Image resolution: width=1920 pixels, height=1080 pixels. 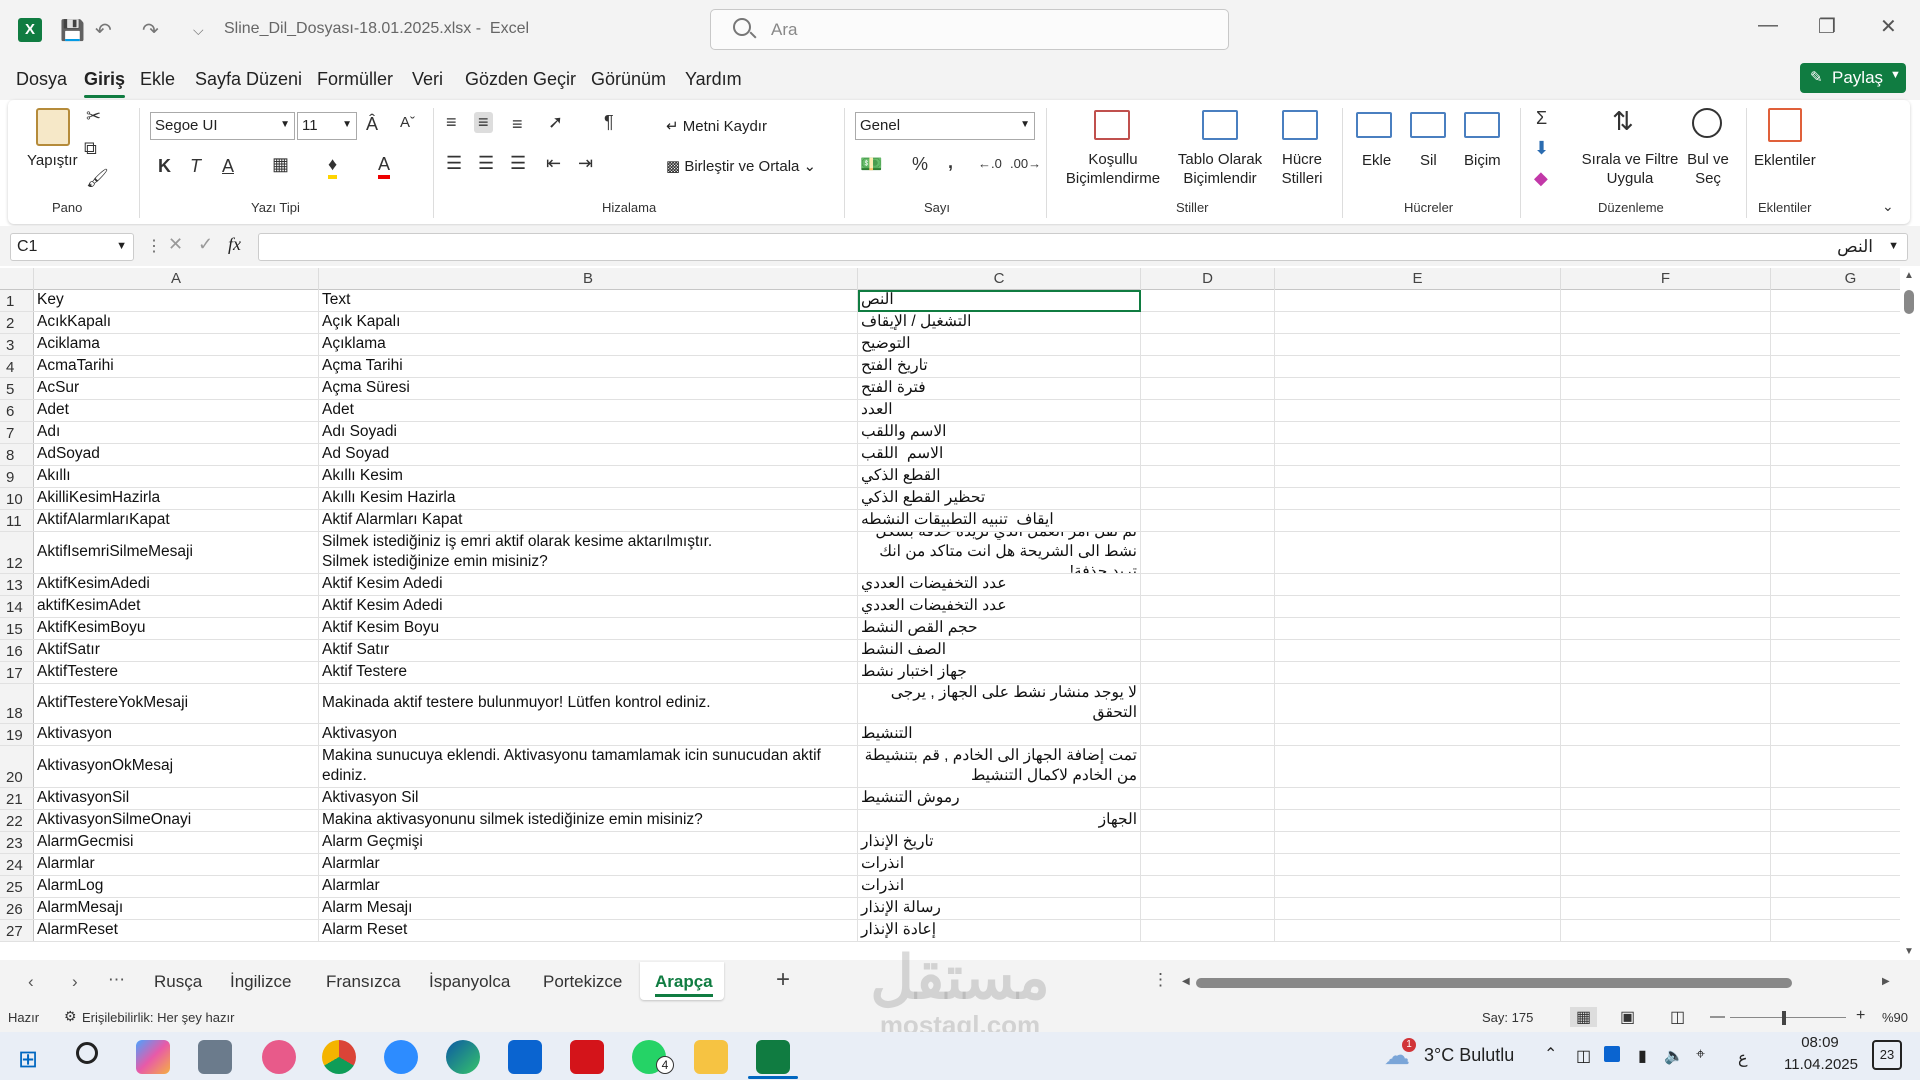 What do you see at coordinates (999, 628) in the screenshot?
I see `cell-c: حجم القص النشط` at bounding box center [999, 628].